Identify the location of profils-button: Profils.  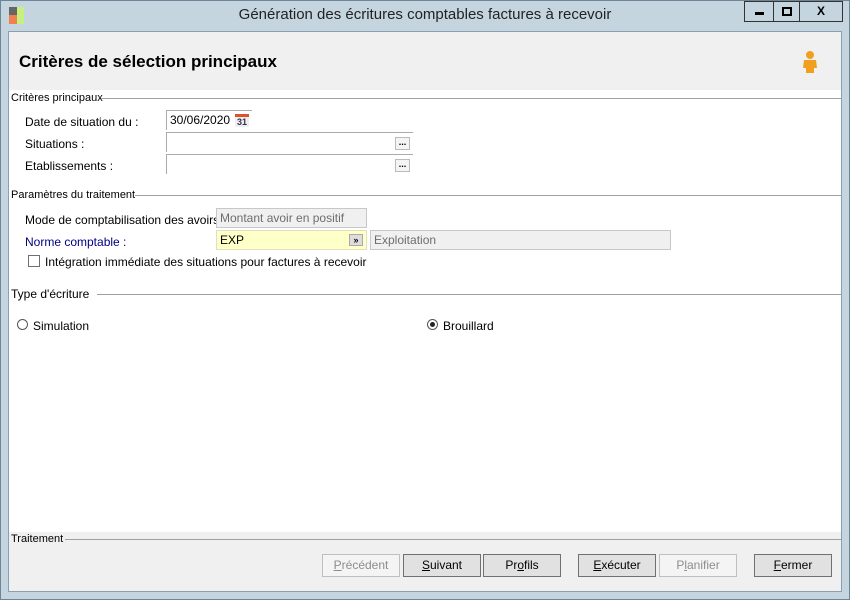
(522, 565).